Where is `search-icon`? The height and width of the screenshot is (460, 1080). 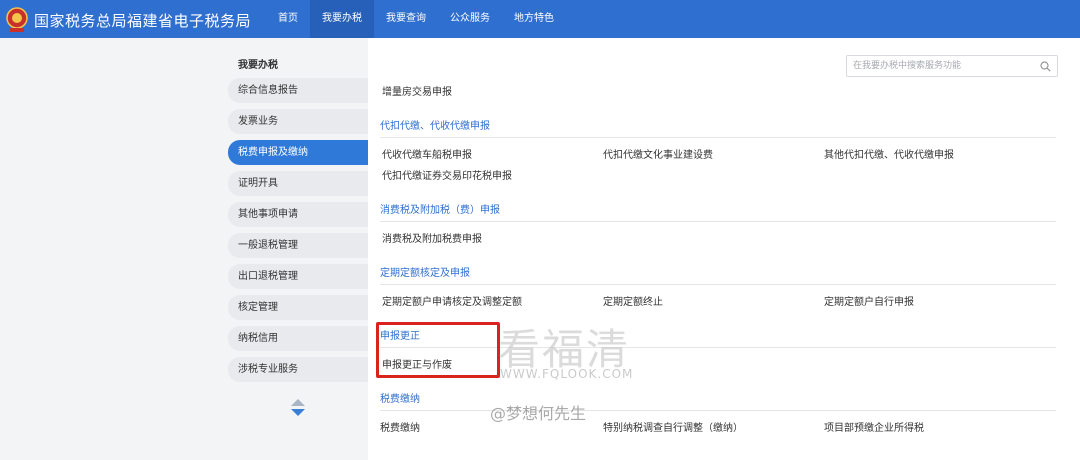
search-icon is located at coordinates (1045, 66).